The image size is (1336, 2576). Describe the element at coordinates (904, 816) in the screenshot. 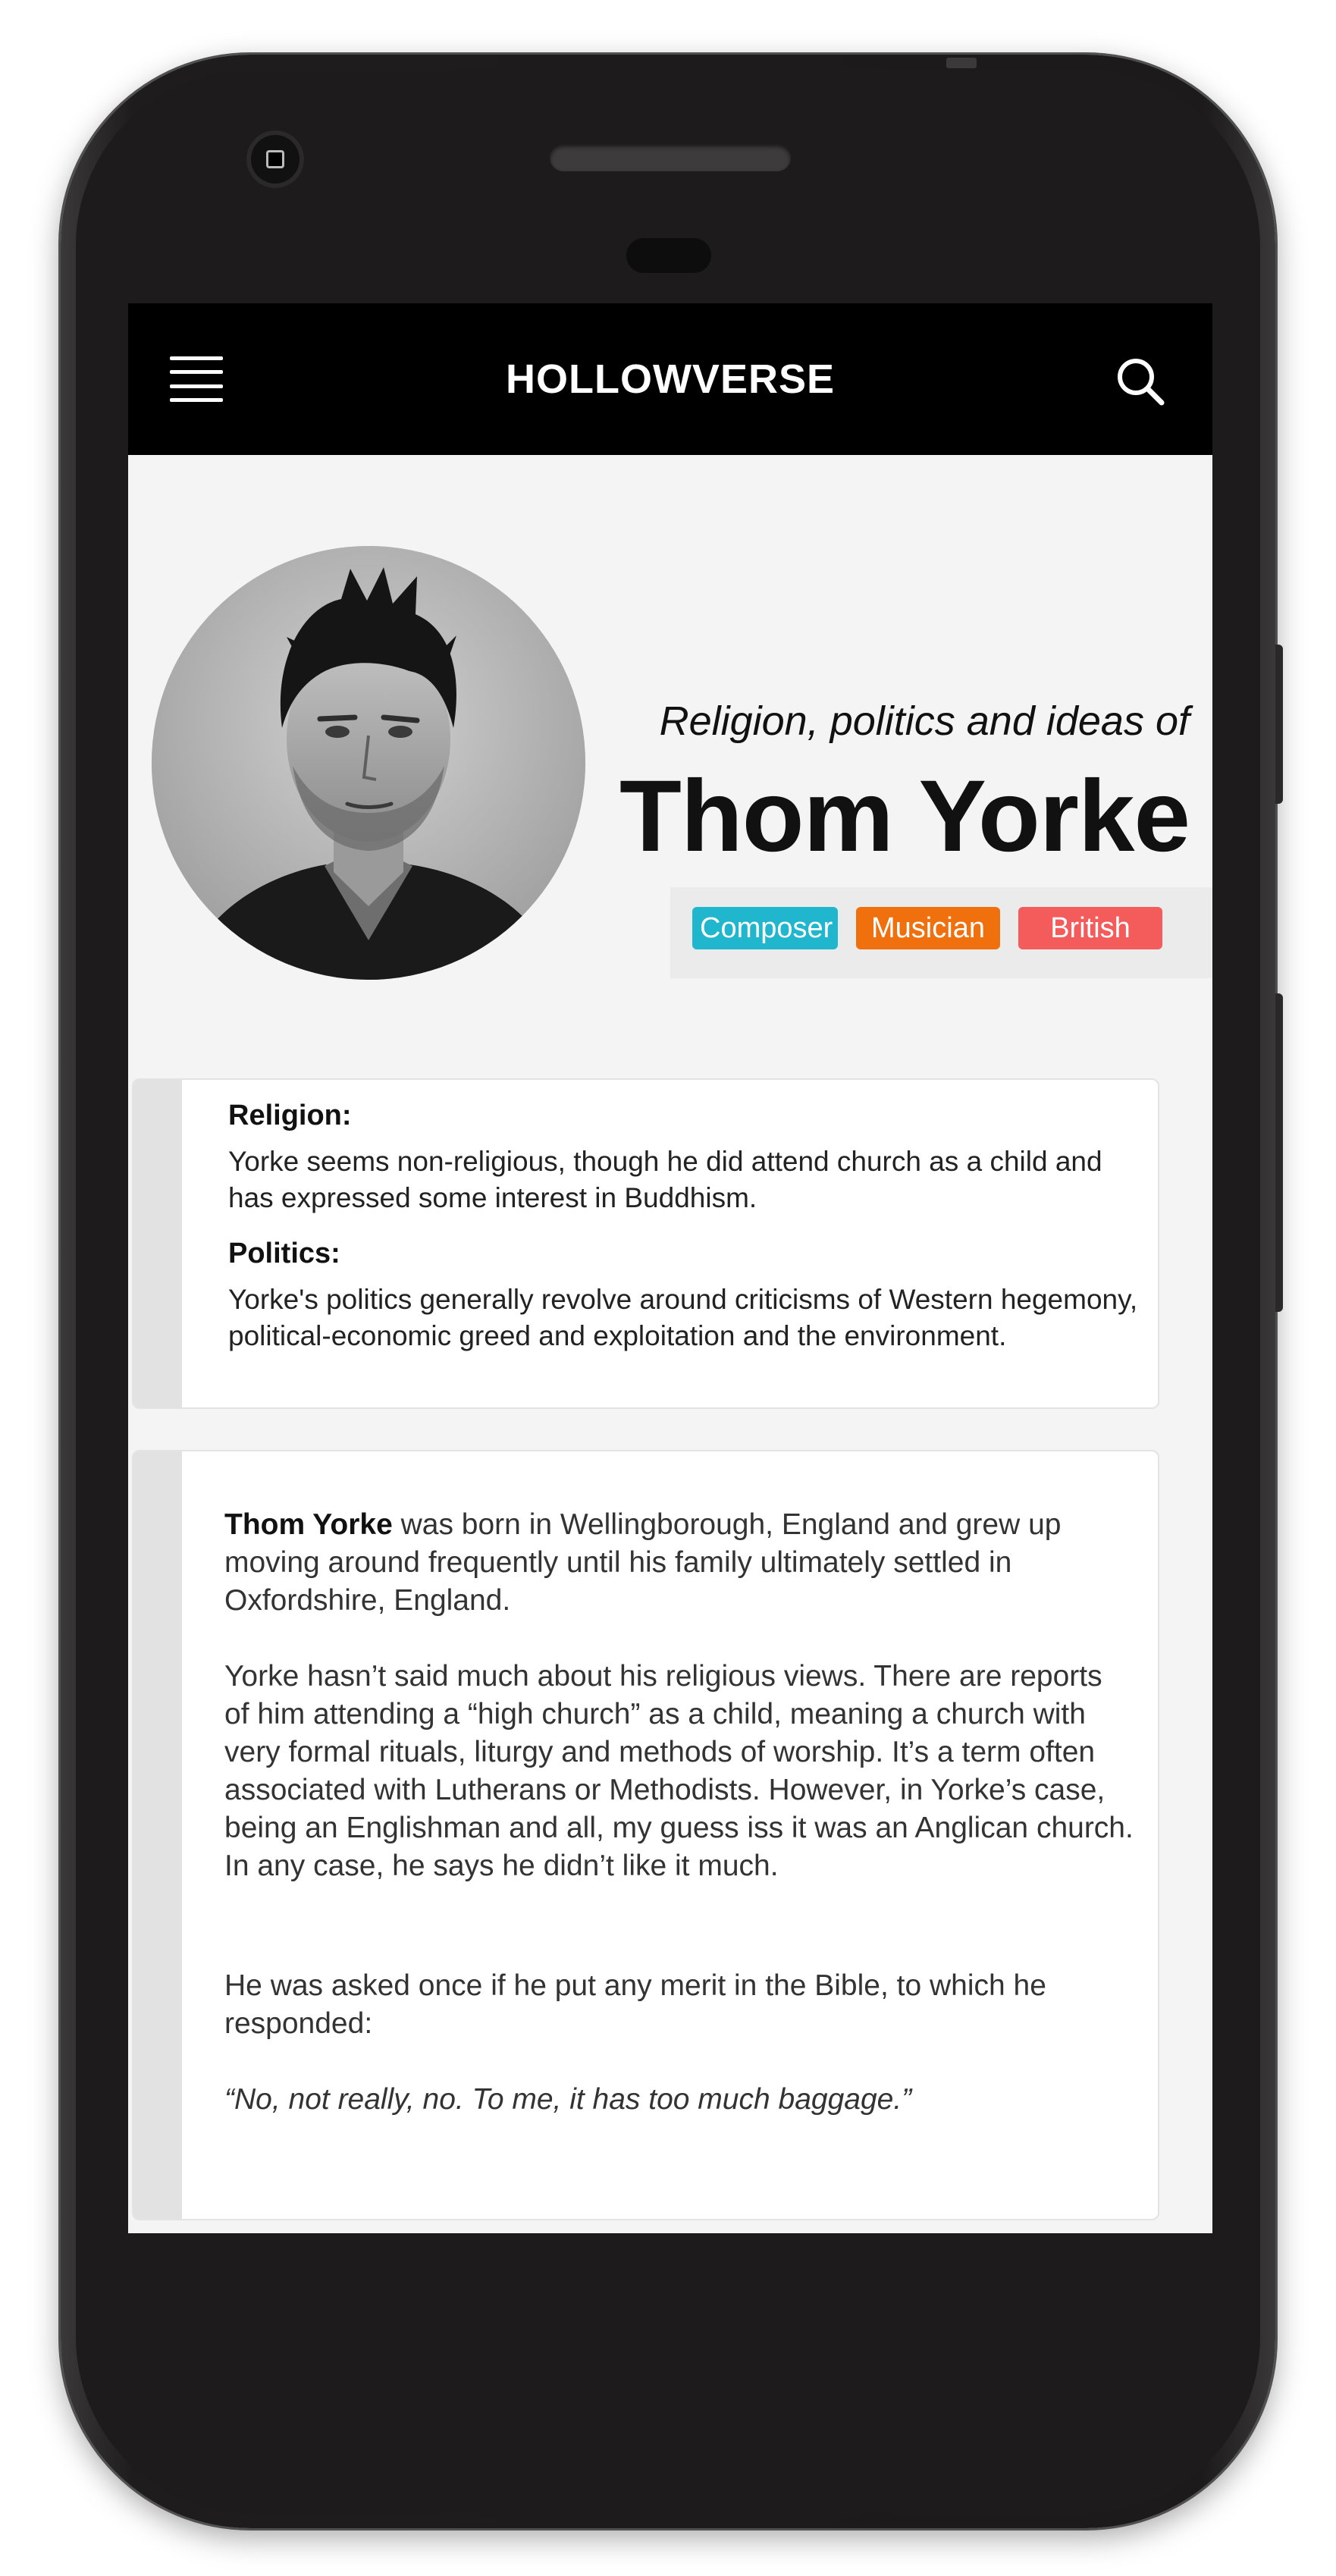

I see `page-title: Thom Yorke` at that location.